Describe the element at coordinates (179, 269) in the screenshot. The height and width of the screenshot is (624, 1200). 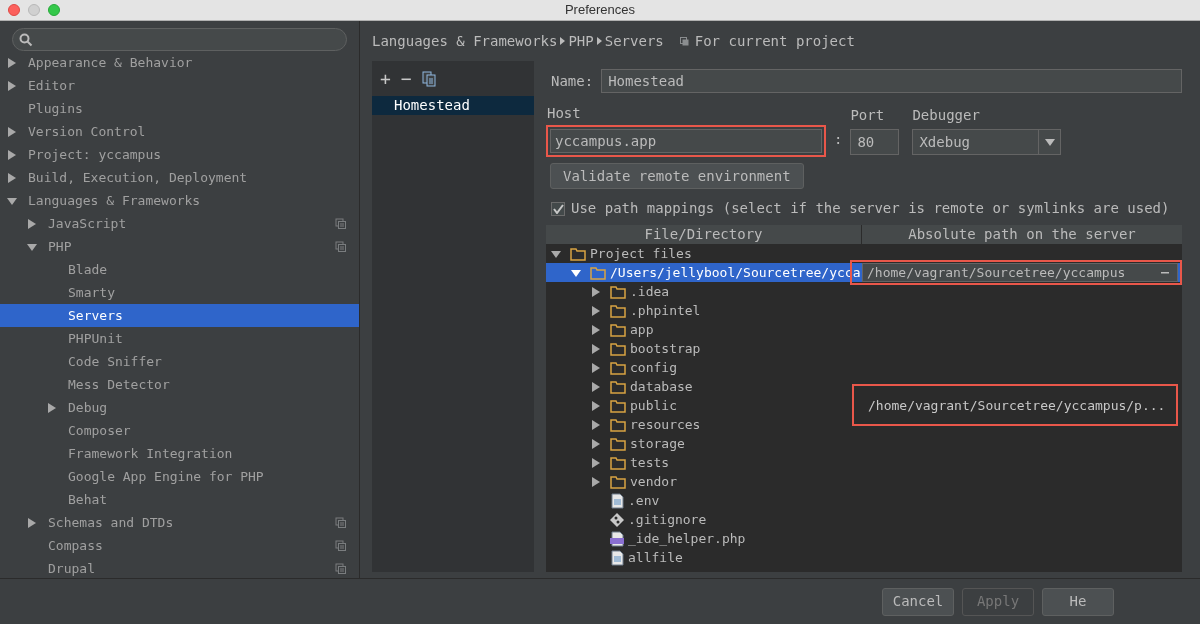
I see `sidebar-item: Blade` at that location.